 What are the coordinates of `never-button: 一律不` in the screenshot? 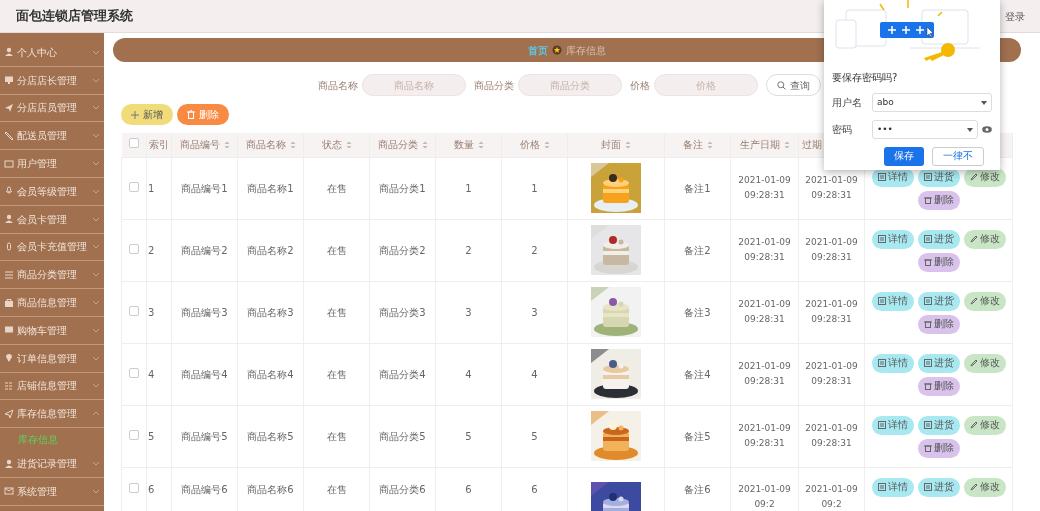 It's located at (958, 156).